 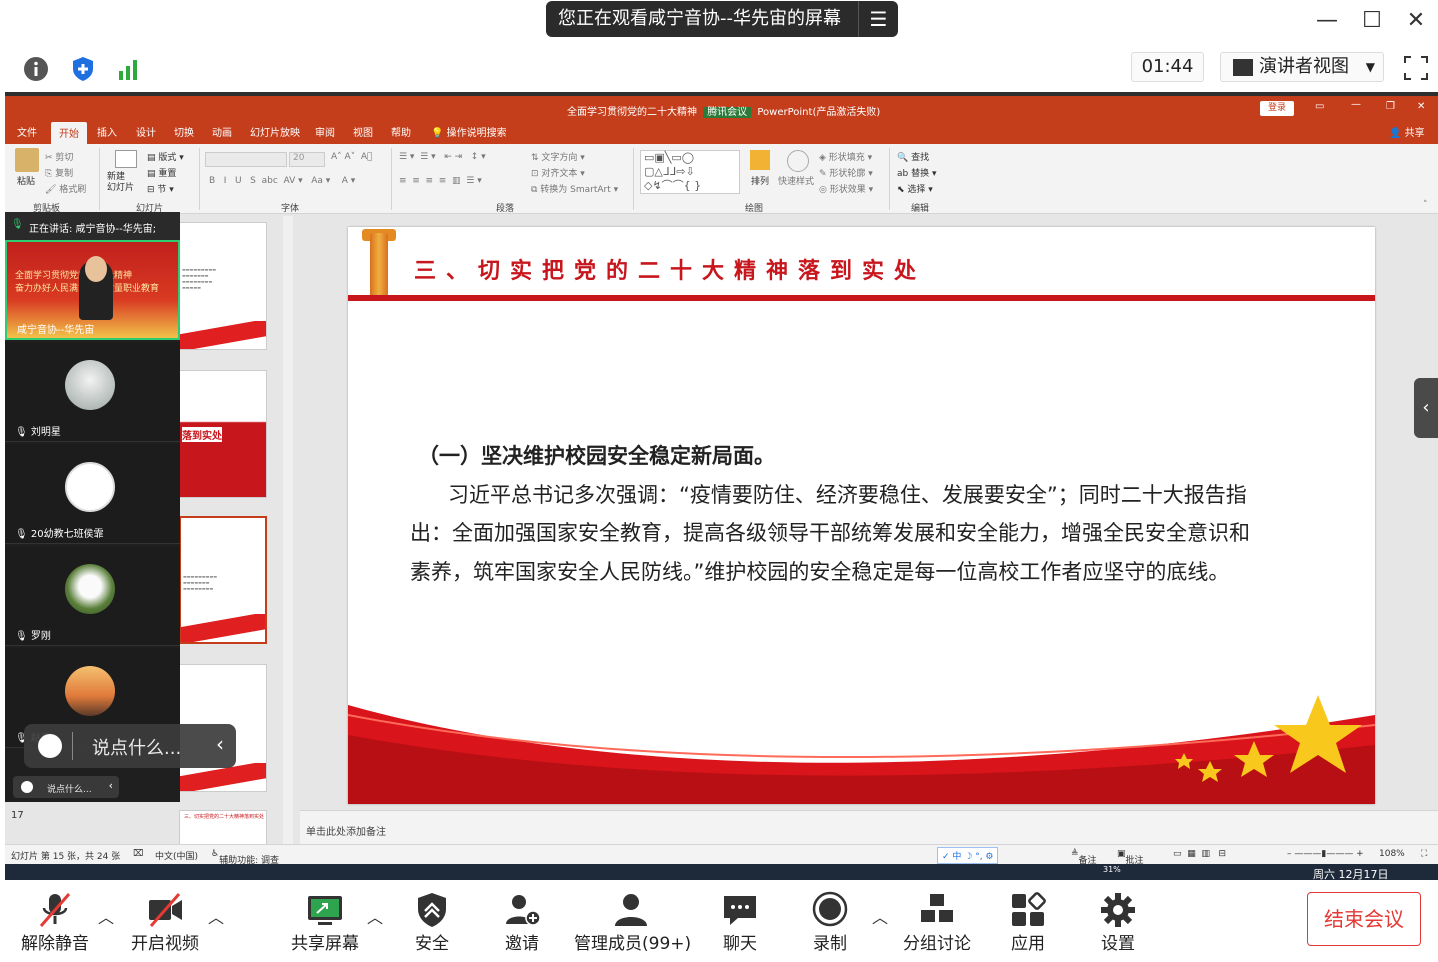 I want to click on info-icon, so click(x=36, y=69).